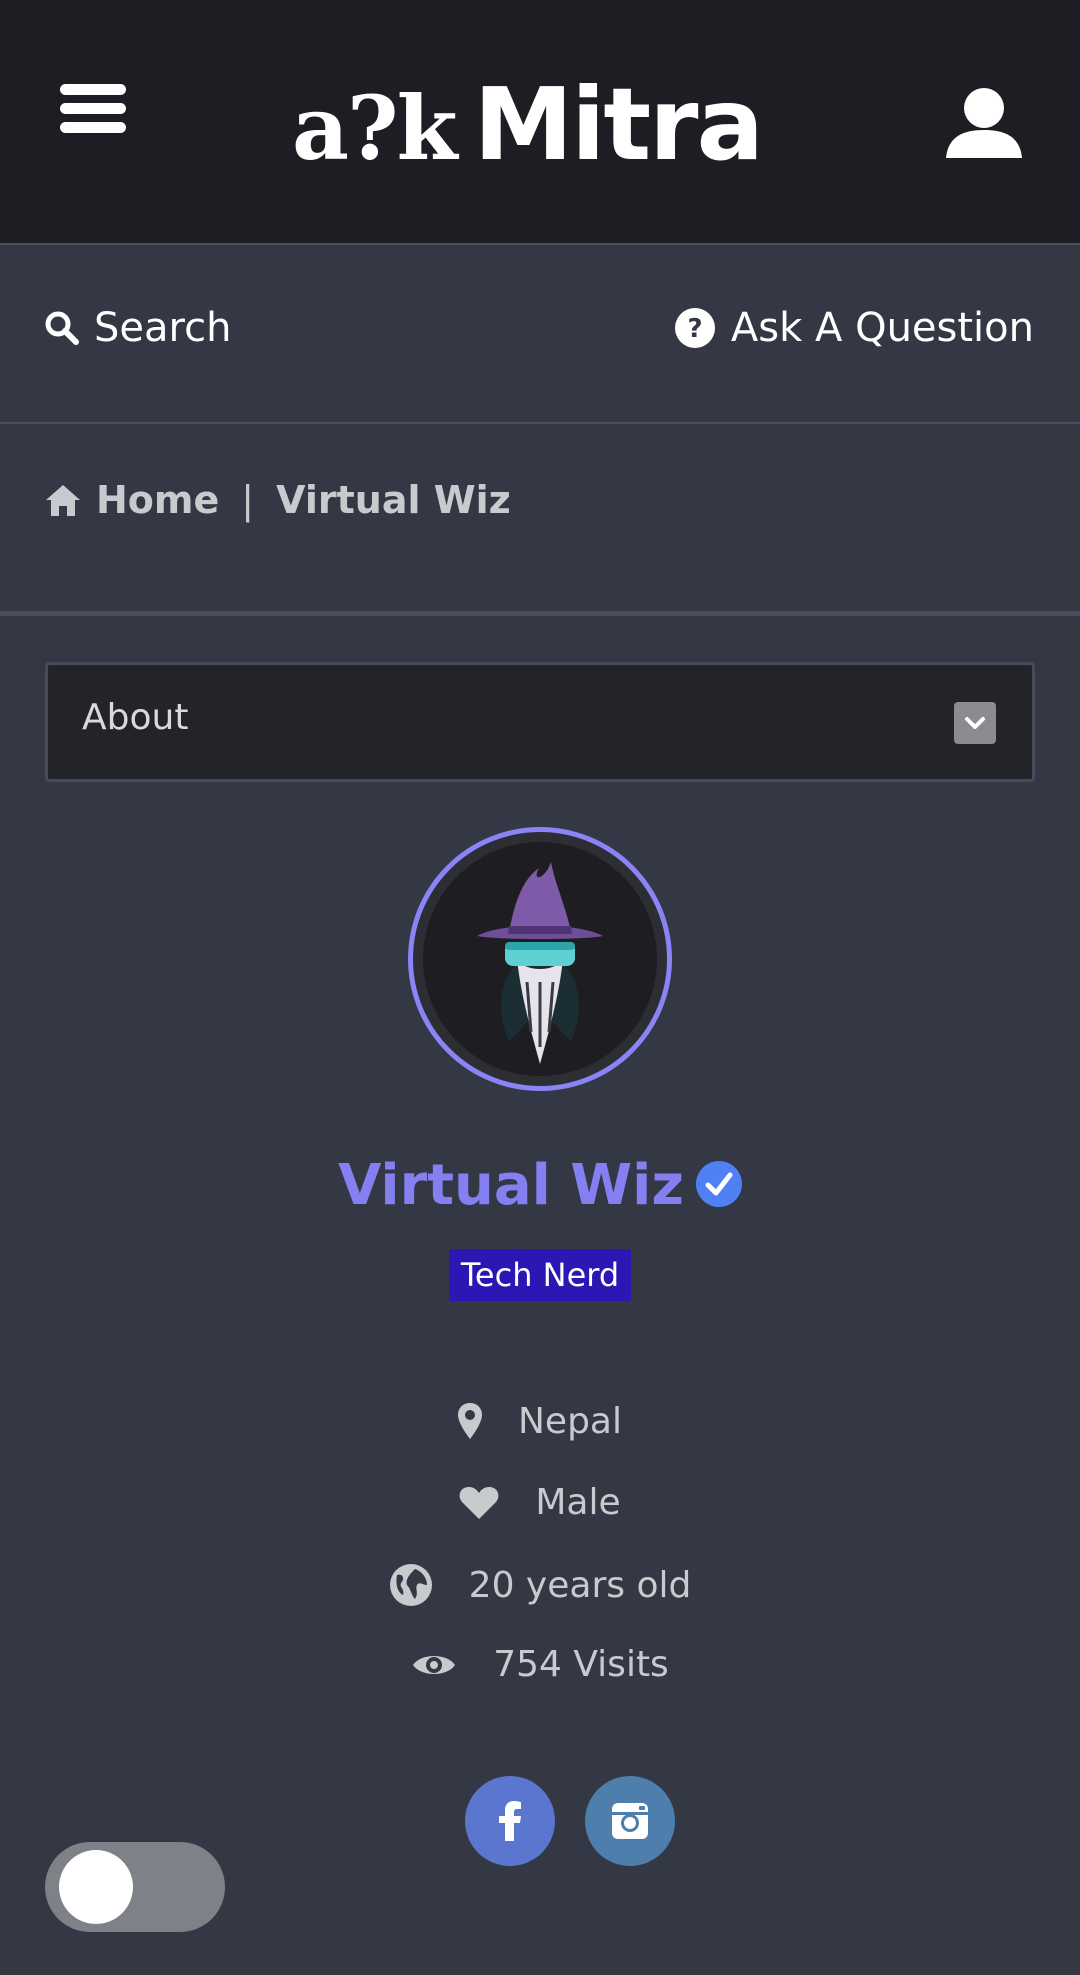 The height and width of the screenshot is (1975, 1080). I want to click on top-header: a?k Mitra, so click(540, 122).